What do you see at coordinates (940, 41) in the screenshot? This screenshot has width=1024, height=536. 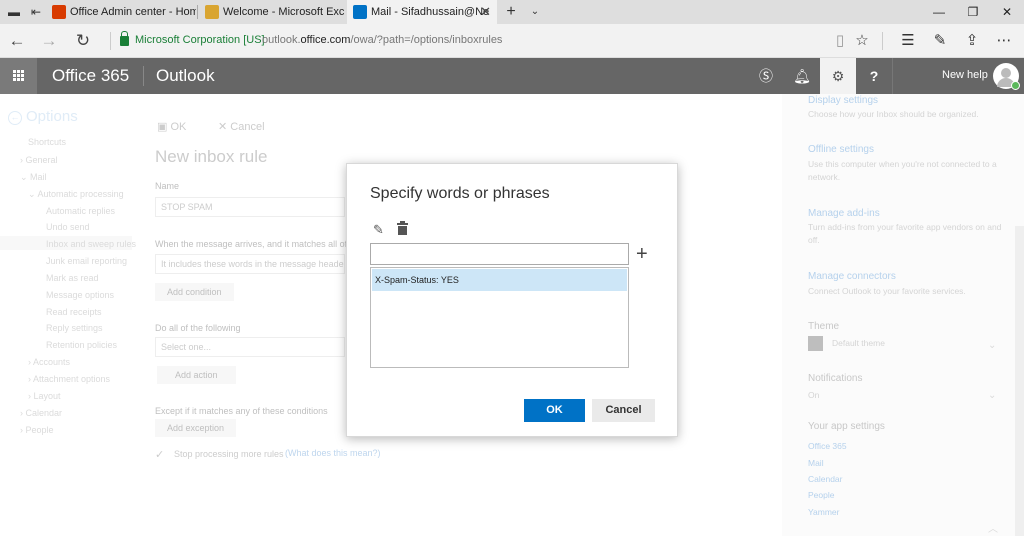 I see `web-note-icon: ✎` at bounding box center [940, 41].